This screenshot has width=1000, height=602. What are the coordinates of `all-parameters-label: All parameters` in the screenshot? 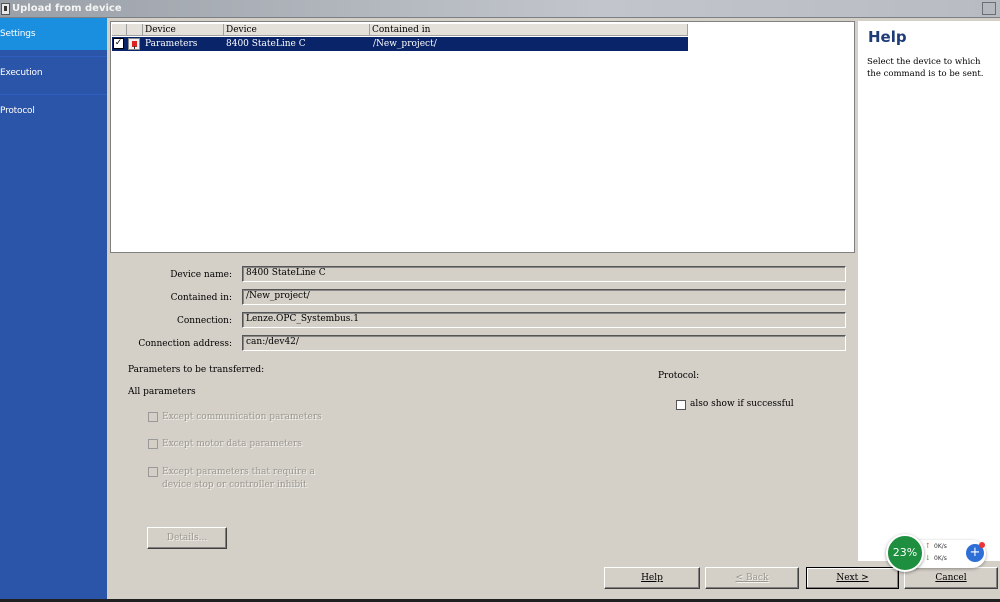 It's located at (162, 392).